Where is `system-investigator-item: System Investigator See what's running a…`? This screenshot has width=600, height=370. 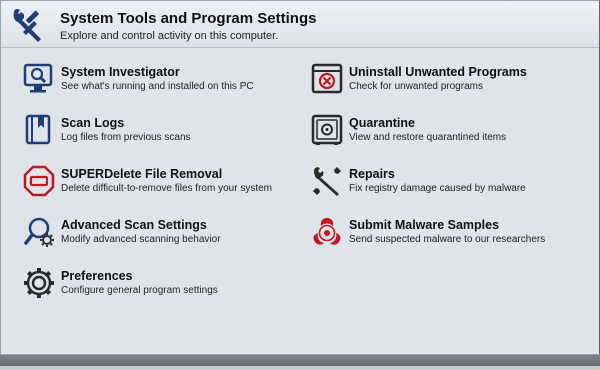 system-investigator-item: System Investigator See what's running a… is located at coordinates (168, 83).